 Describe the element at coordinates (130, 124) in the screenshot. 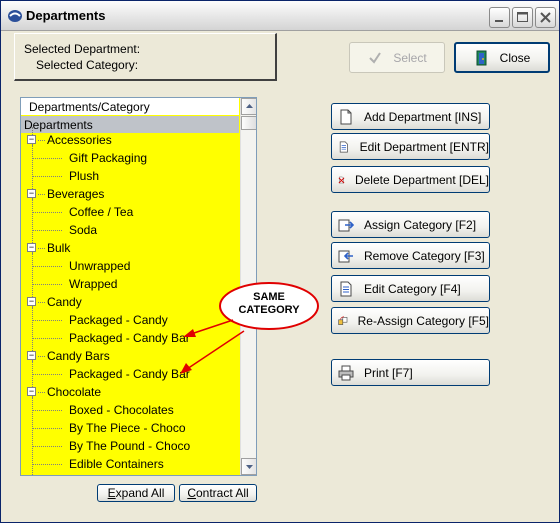

I see `tree-root-departments: Departments` at that location.